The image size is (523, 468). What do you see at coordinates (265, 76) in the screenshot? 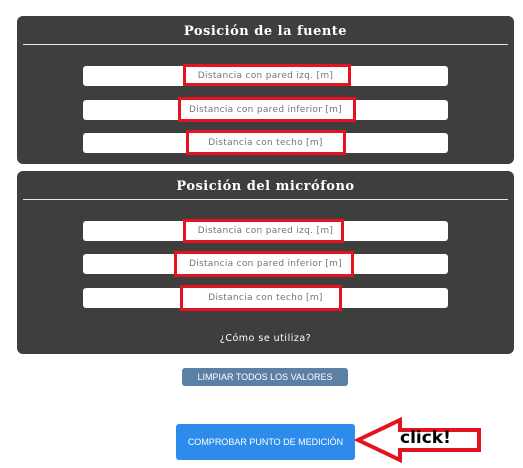
I see `source-left-wall-distance-input` at bounding box center [265, 76].